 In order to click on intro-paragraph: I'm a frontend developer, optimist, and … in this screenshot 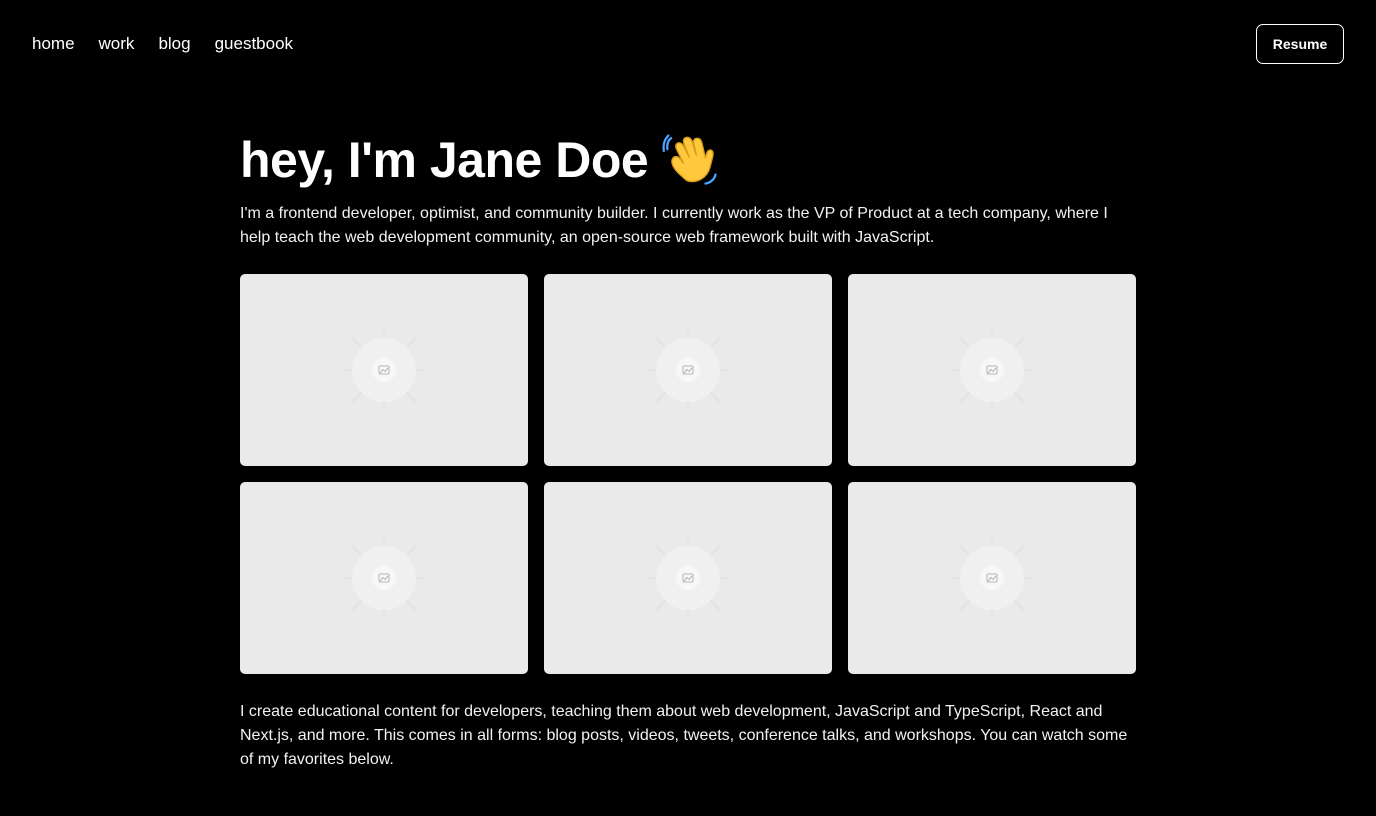, I will do `click(674, 225)`.